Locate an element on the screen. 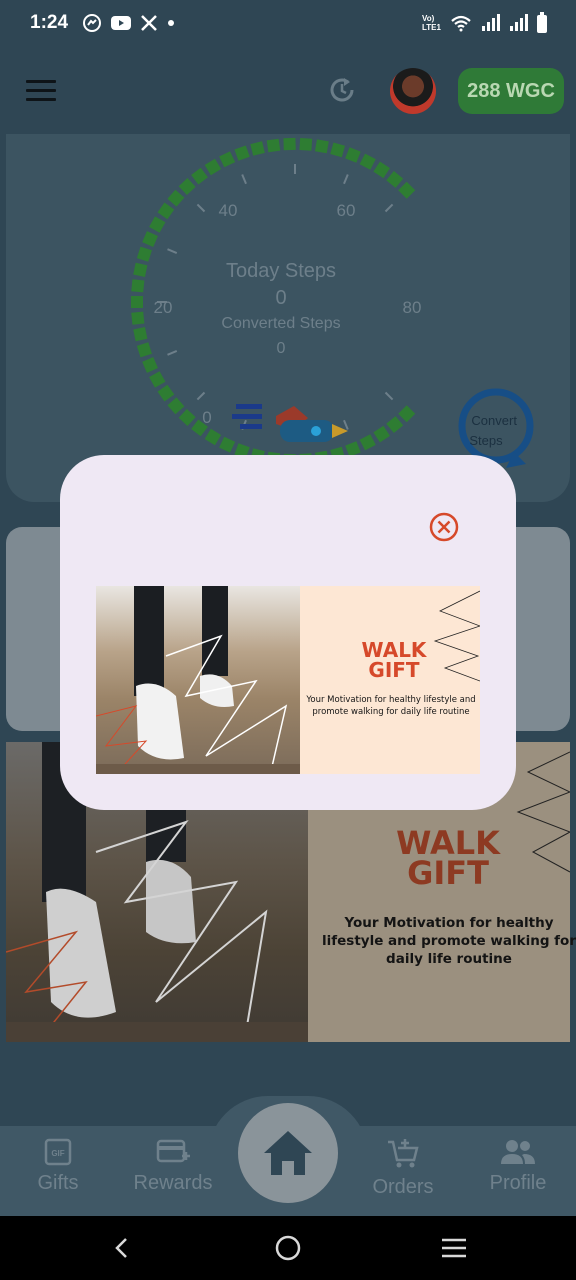 This screenshot has width=576, height=1280. tick-label-20: 20 is located at coordinates (163, 307).